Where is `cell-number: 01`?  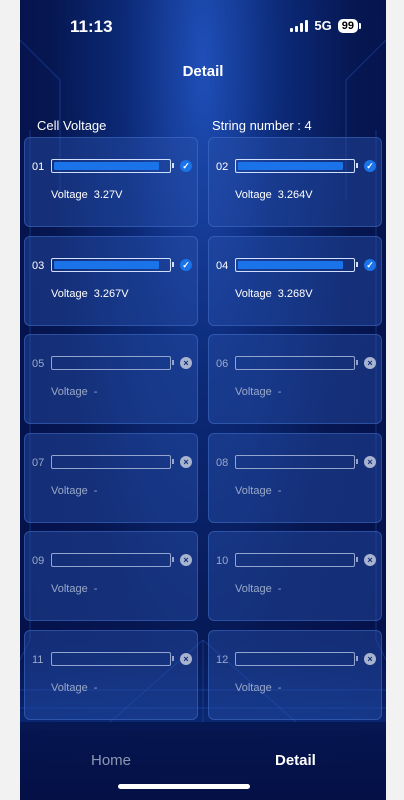 cell-number: 01 is located at coordinates (38, 167).